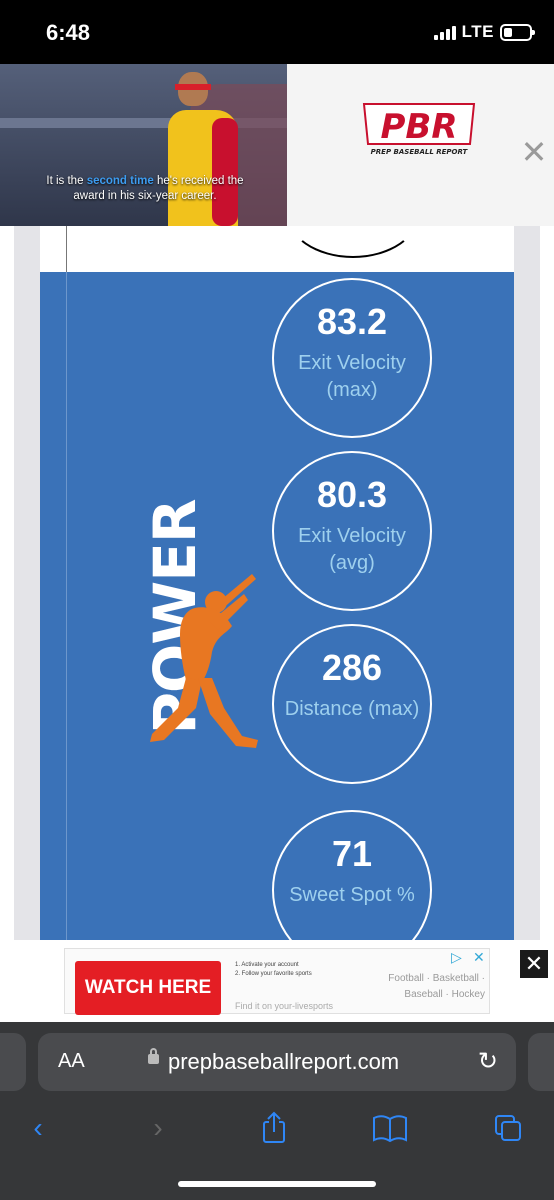  I want to click on close-banner-icon: ✕, so click(534, 964).